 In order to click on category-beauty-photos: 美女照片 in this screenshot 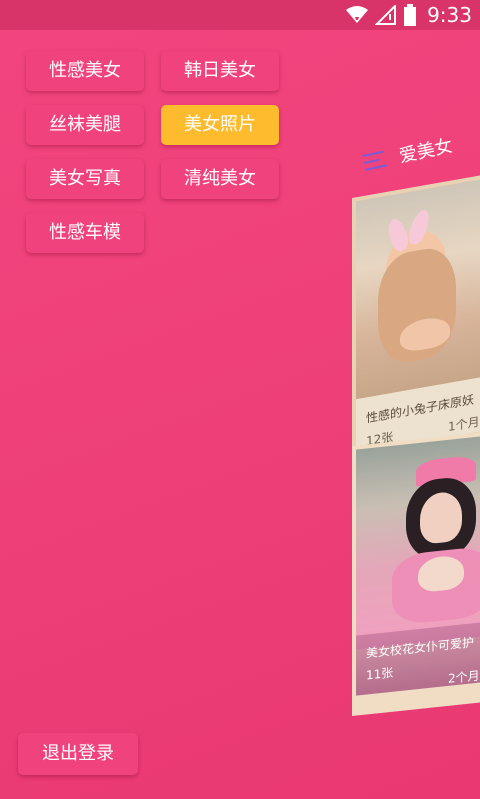, I will do `click(220, 125)`.